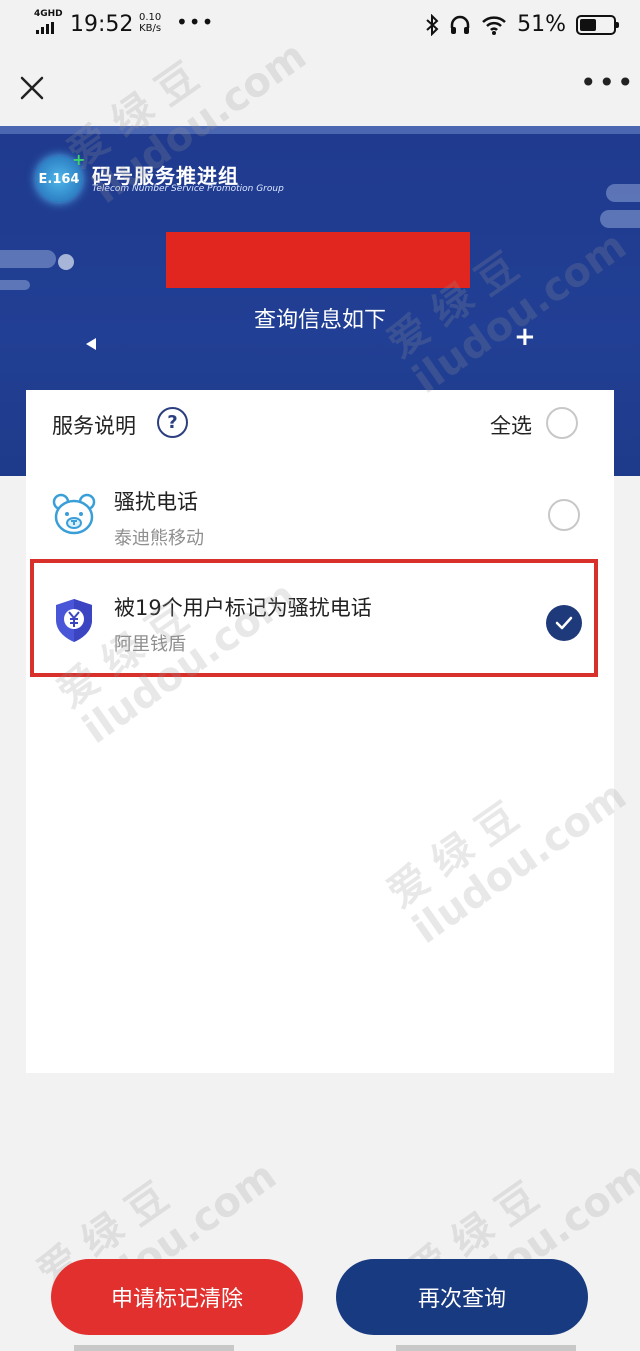 This screenshot has height=1351, width=640. I want to click on deco-dot, so click(66, 262).